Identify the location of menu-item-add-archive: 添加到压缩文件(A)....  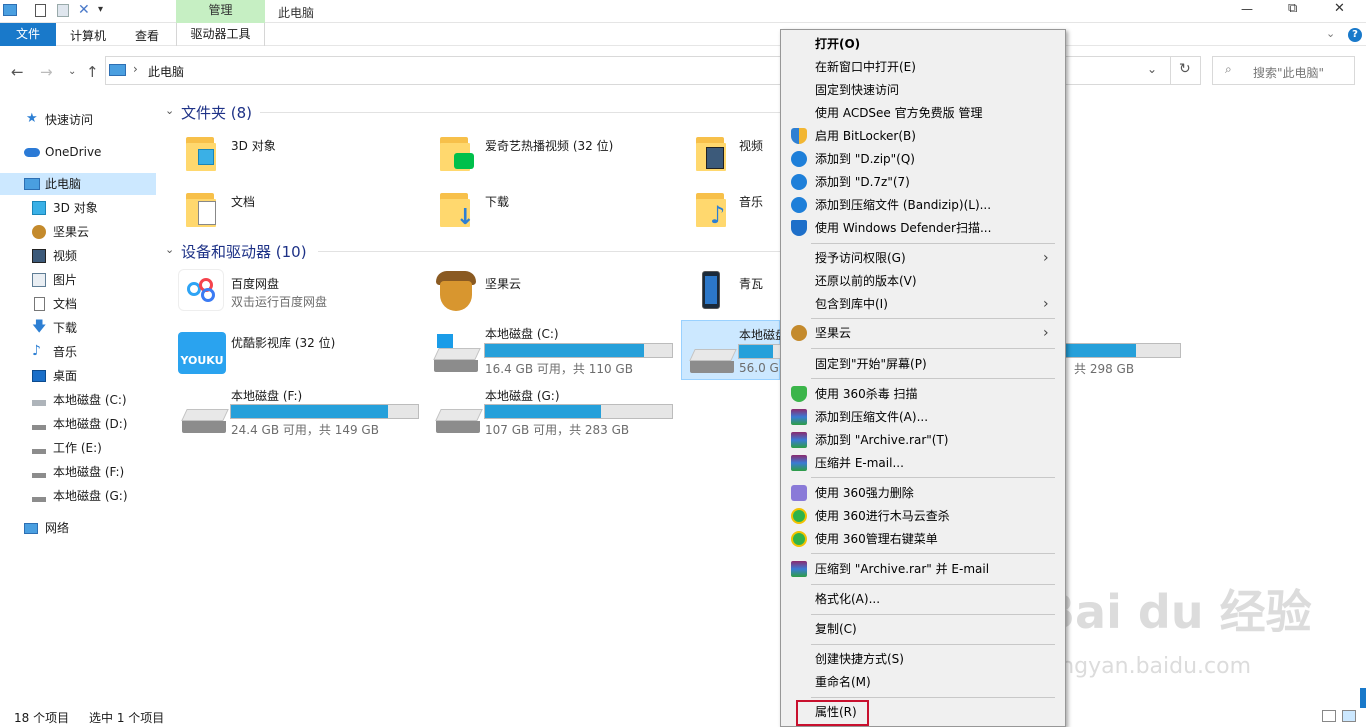
(923, 417).